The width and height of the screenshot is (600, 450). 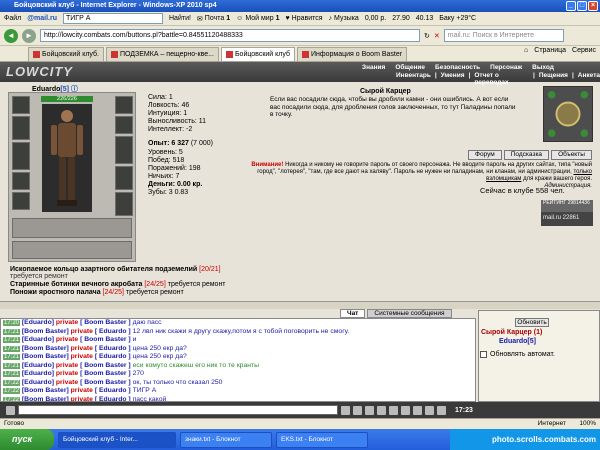 What do you see at coordinates (584, 50) in the screenshot?
I see `service-menu: Сервис` at bounding box center [584, 50].